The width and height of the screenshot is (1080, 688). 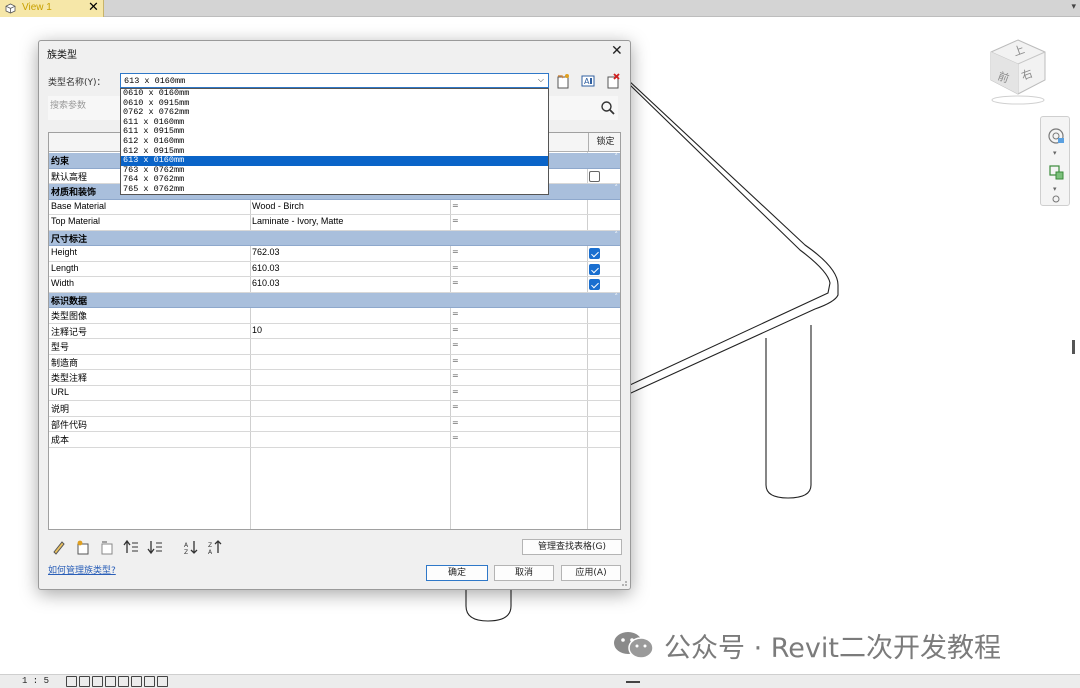 I want to click on parameter-row: Base Material Wood - Birch =, so click(x=334, y=207).